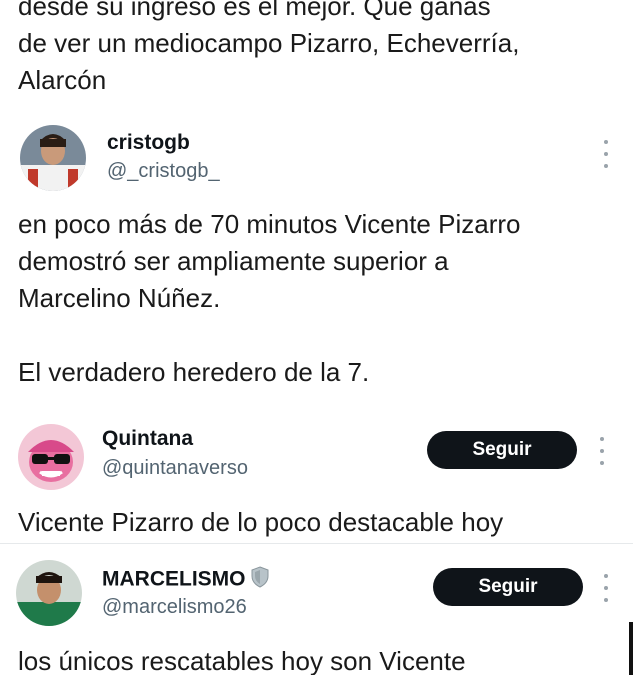 The width and height of the screenshot is (633, 675). What do you see at coordinates (508, 587) in the screenshot?
I see `follow-button-marcelismo: Seguir` at bounding box center [508, 587].